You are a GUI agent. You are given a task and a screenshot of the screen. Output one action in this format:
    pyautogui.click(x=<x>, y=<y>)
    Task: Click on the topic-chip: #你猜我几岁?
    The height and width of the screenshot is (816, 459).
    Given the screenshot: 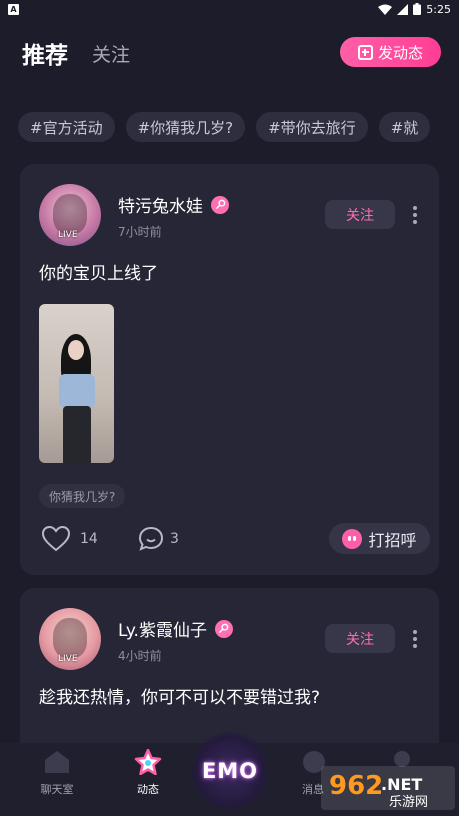 What is the action you would take?
    pyautogui.click(x=185, y=127)
    